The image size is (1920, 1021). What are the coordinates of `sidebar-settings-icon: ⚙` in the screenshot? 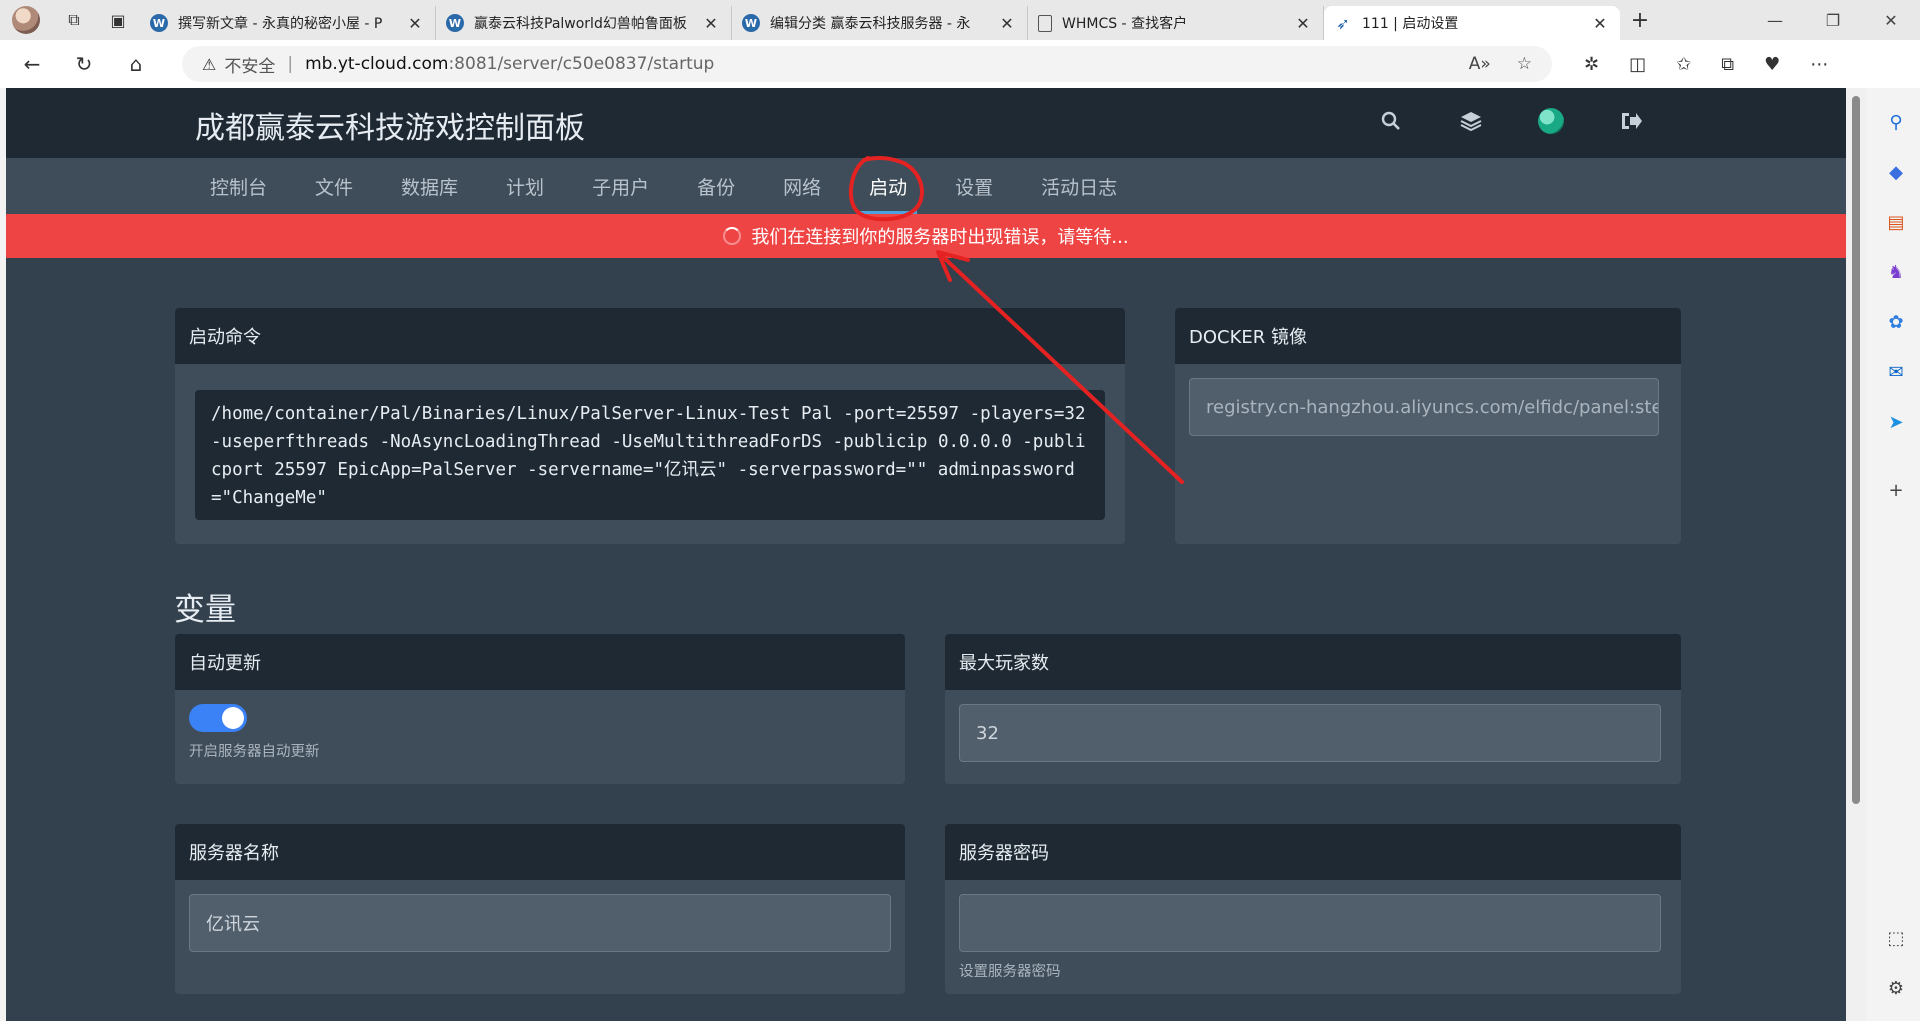 It's located at (1896, 988).